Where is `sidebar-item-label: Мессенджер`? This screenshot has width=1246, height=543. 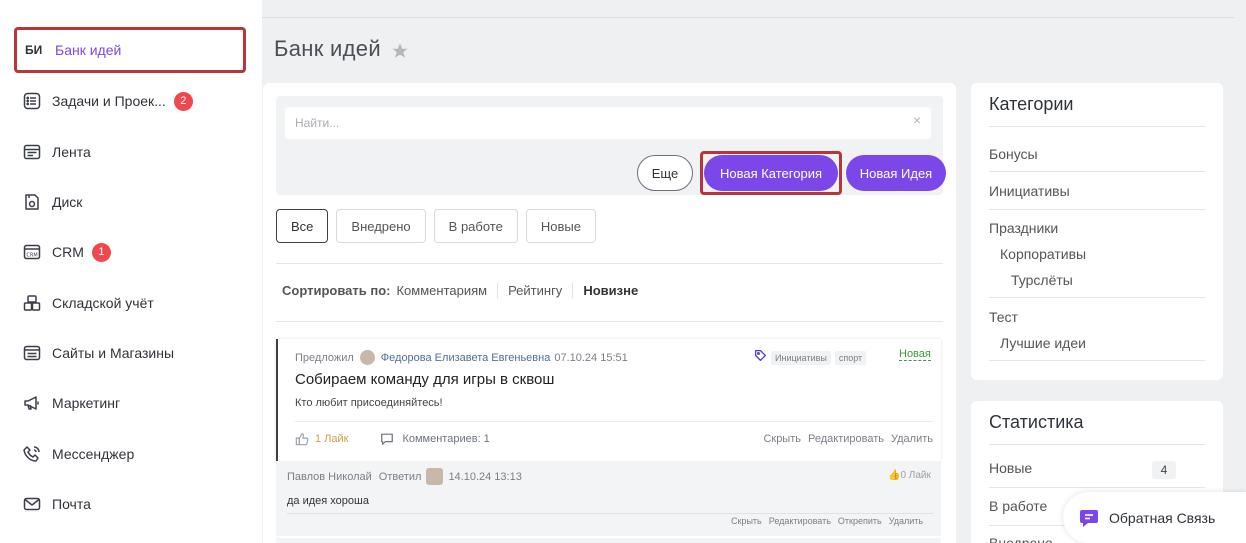
sidebar-item-label: Мессенджер is located at coordinates (93, 454).